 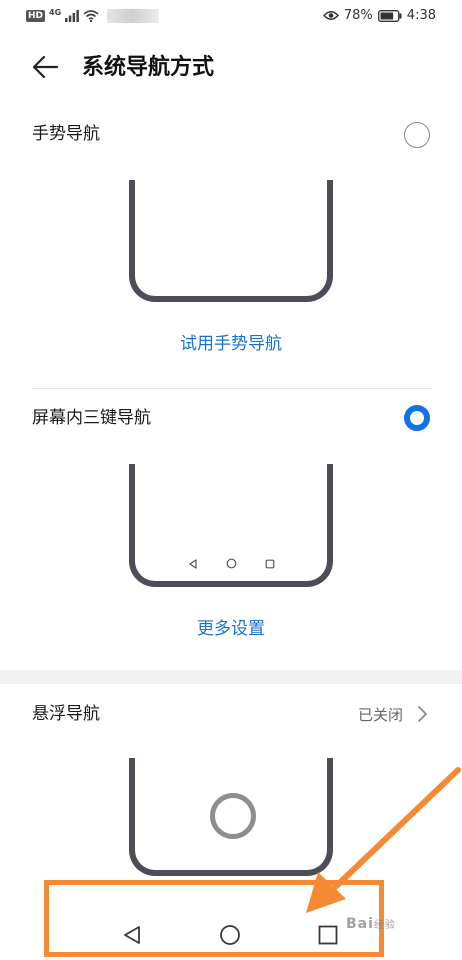 I want to click on status-right: 78% 4:38, so click(x=379, y=15).